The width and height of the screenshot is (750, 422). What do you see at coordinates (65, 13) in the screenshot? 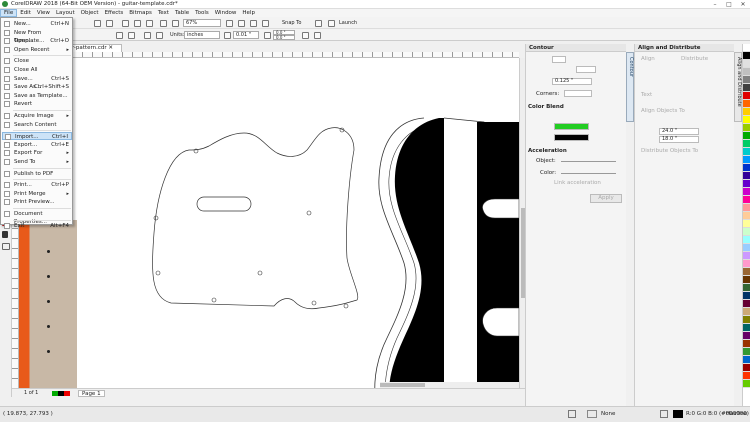
I see `menu-layout: Layout` at bounding box center [65, 13].